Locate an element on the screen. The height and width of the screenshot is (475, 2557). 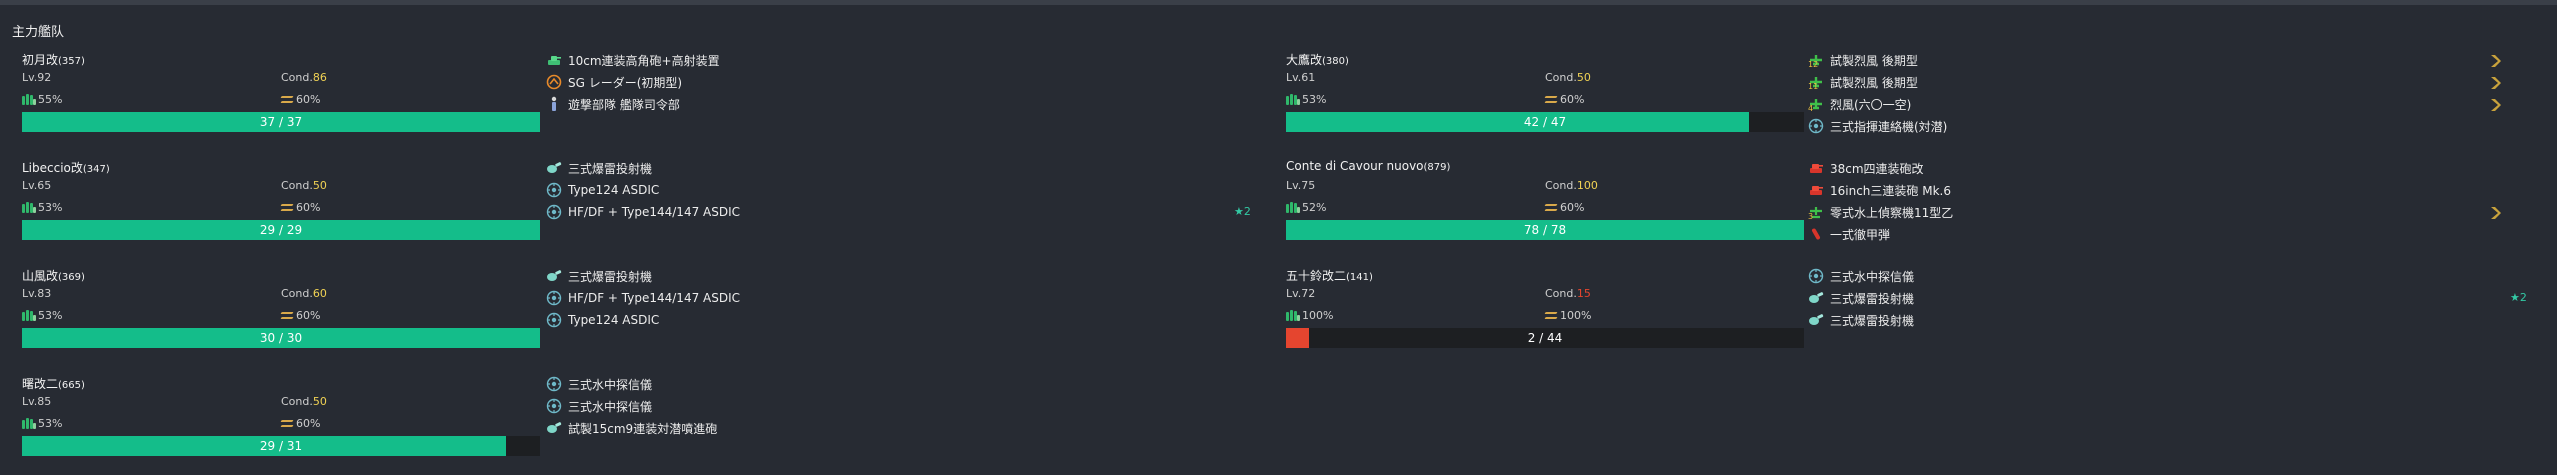
equipment-slot: 16inch三連装砲 Mk.6 is located at coordinates (2158, 190).